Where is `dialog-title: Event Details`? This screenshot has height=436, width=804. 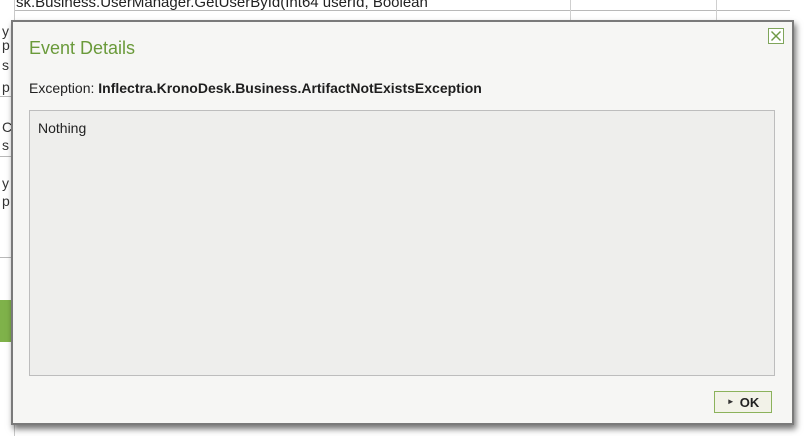 dialog-title: Event Details is located at coordinates (82, 48).